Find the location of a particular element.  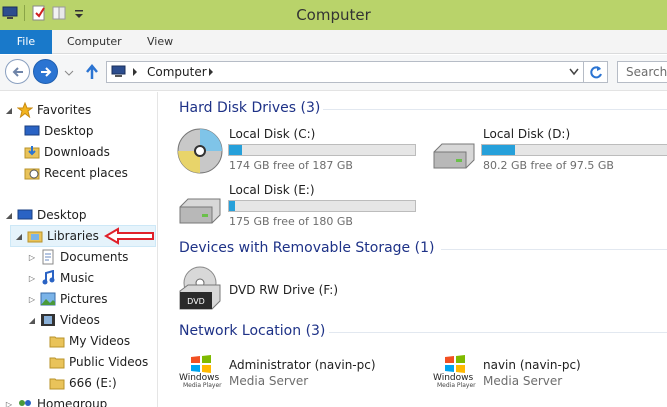

nav-desktop-label: Desktop is located at coordinates (62, 215).